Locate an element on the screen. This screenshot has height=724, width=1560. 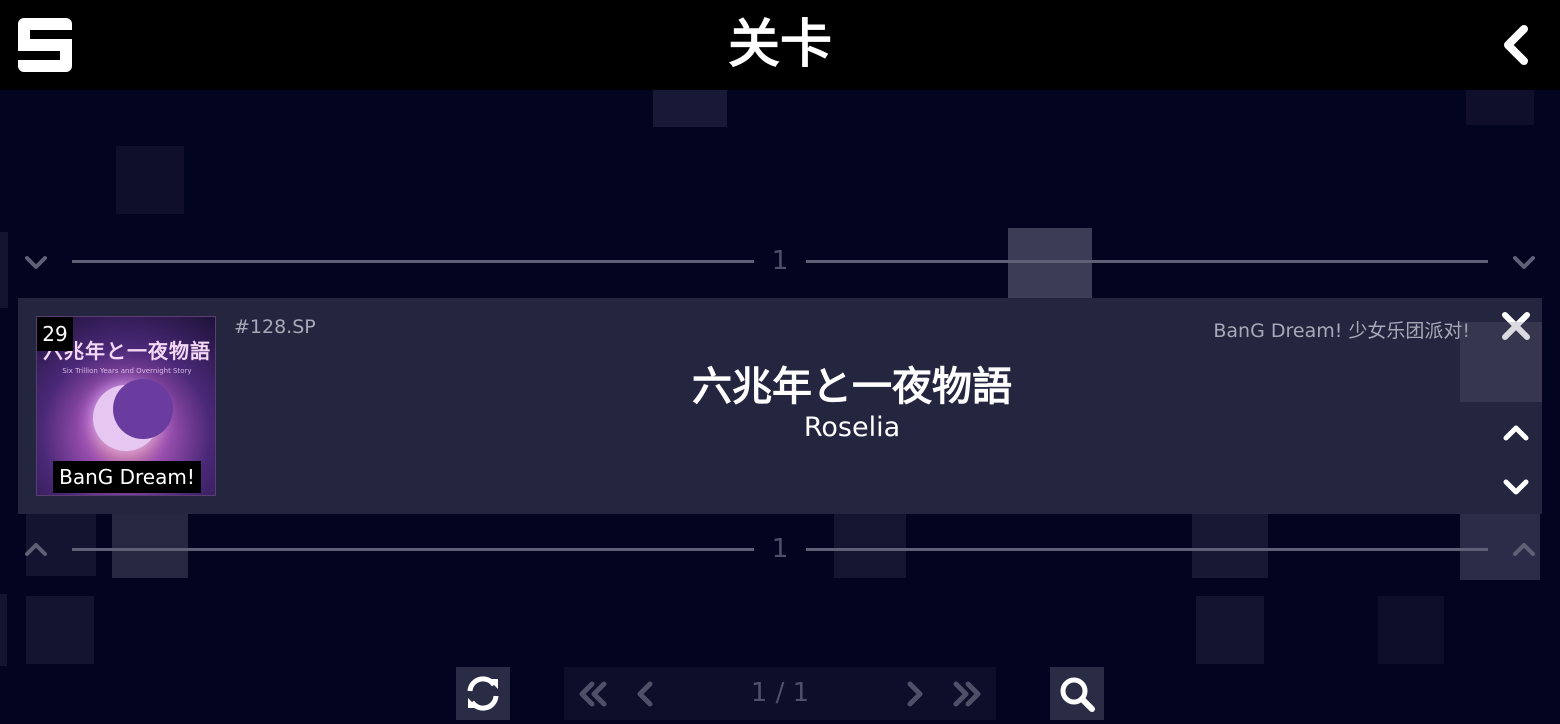
chevron-right-icon is located at coordinates (915, 694).